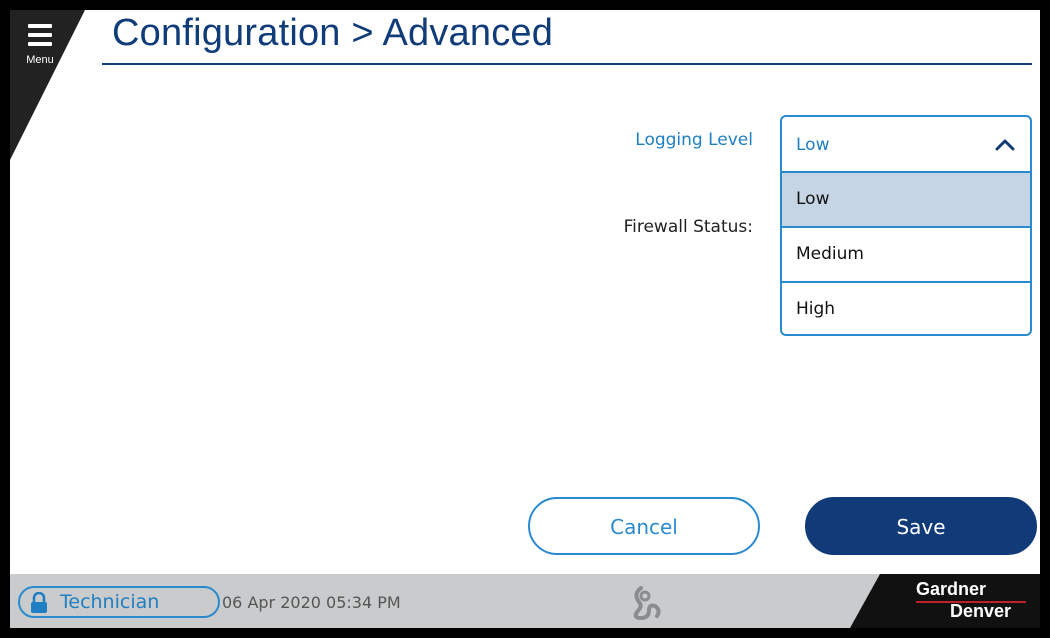 Image resolution: width=1050 pixels, height=638 pixels. Describe the element at coordinates (311, 602) in the screenshot. I see `date-time: 06 Apr 2020 05:34 PM` at that location.